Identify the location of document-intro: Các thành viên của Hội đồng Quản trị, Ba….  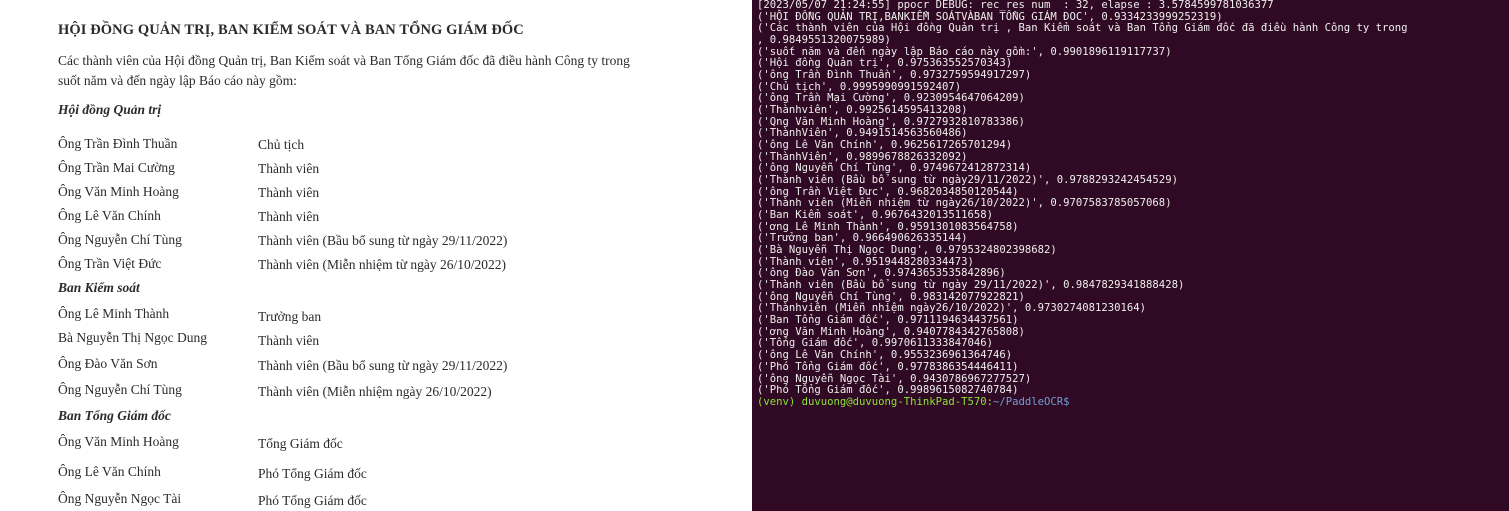
(393, 71).